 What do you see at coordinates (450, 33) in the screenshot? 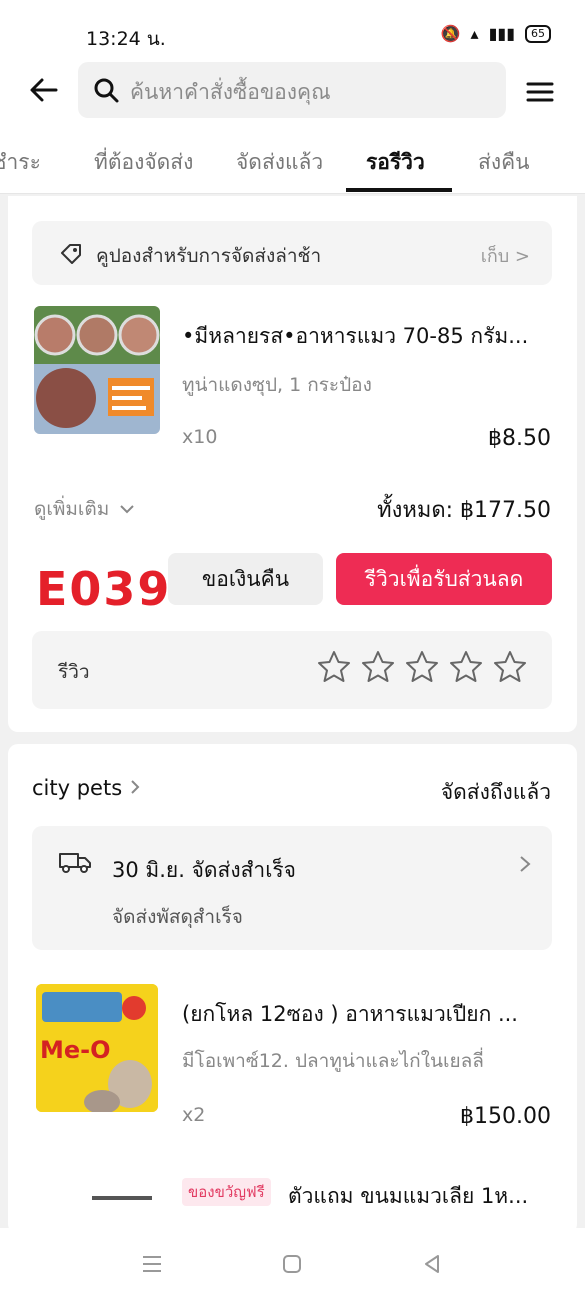
I see `silent-icon: 🔕` at bounding box center [450, 33].